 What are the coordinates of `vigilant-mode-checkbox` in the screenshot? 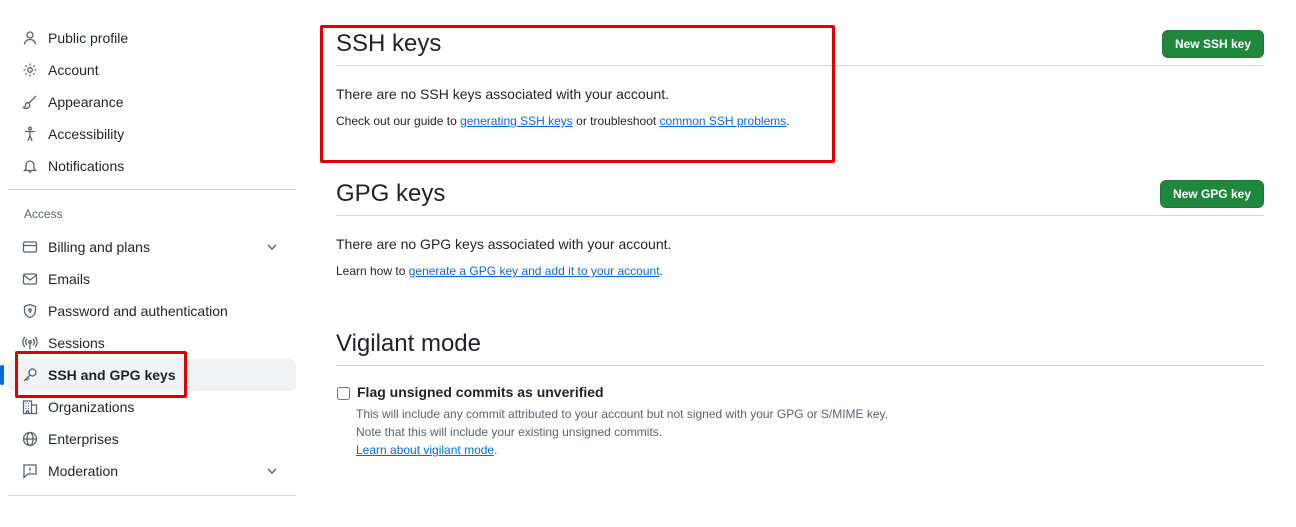 It's located at (343, 393).